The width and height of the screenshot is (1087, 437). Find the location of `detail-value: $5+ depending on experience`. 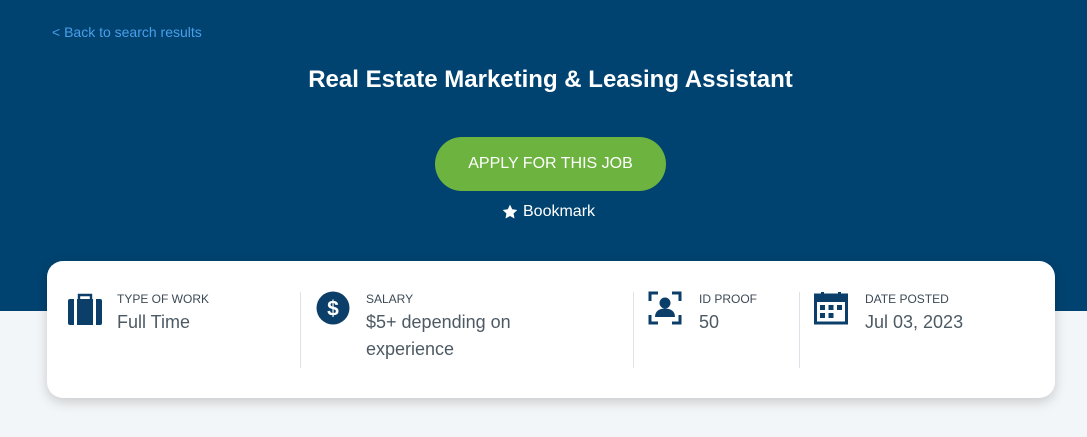

detail-value: $5+ depending on experience is located at coordinates (438, 335).